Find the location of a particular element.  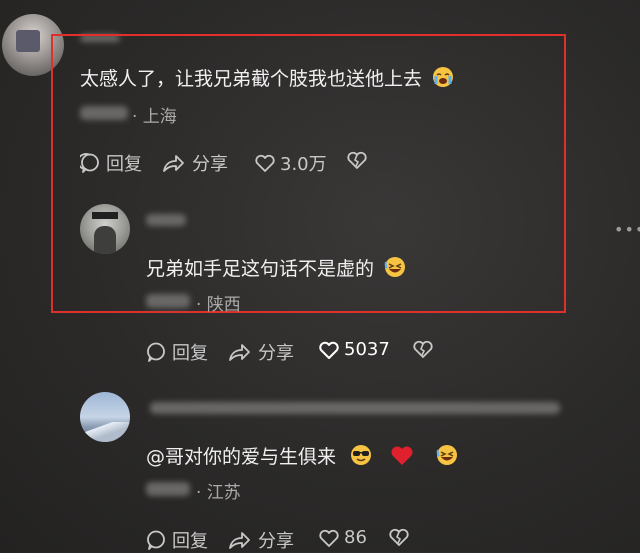

like-count: 3.0万 is located at coordinates (303, 164).